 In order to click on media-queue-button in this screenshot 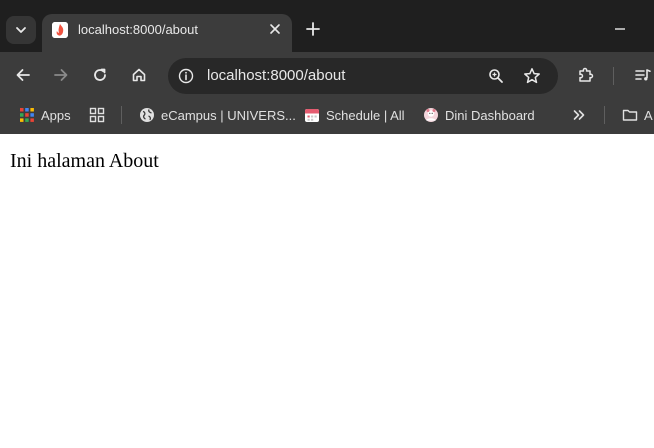, I will do `click(642, 75)`.